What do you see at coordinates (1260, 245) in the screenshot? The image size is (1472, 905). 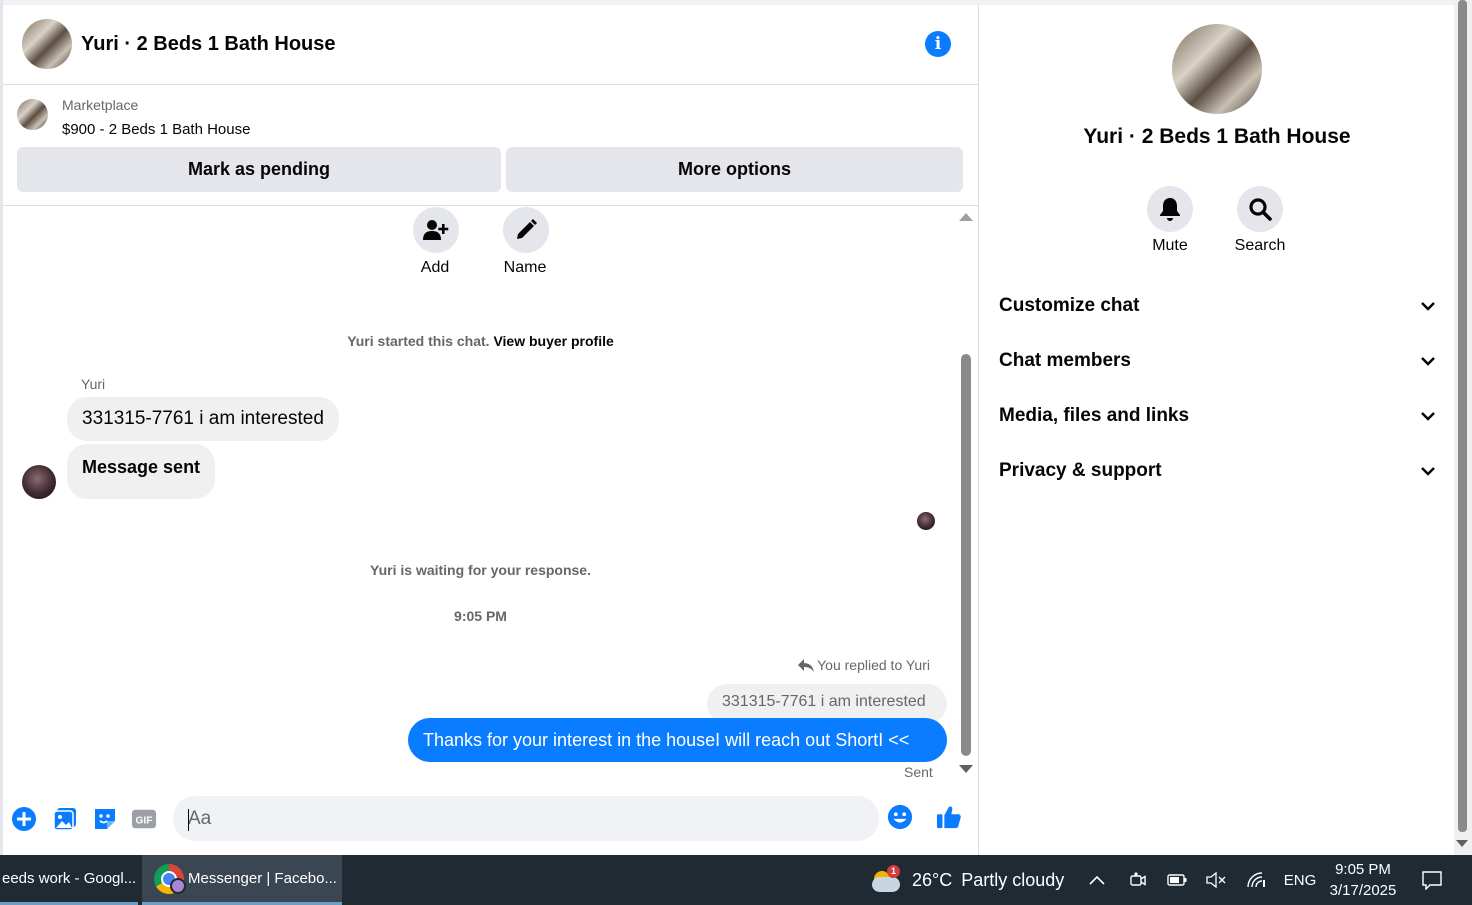 I see `search-label: Search` at bounding box center [1260, 245].